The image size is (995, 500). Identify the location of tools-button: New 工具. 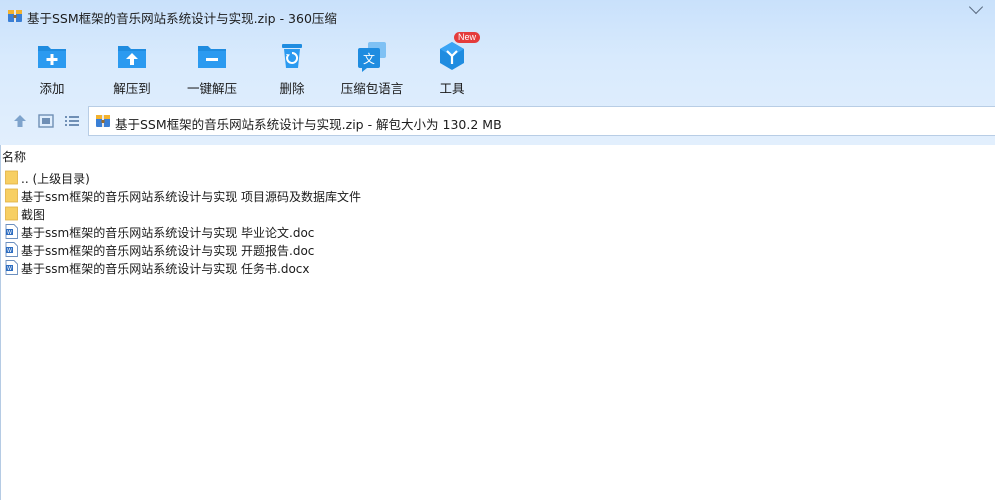
(452, 66).